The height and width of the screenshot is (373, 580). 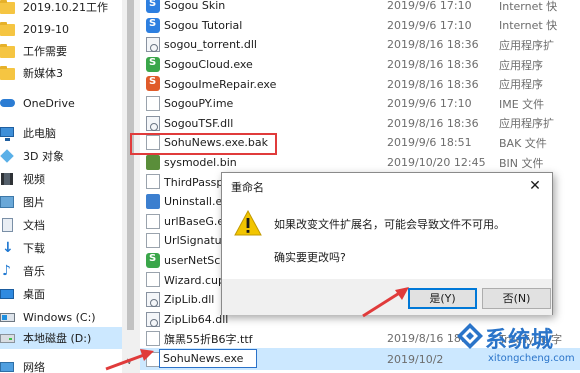 I want to click on nav-item-windows-c: Windows (C:), so click(x=63, y=317).